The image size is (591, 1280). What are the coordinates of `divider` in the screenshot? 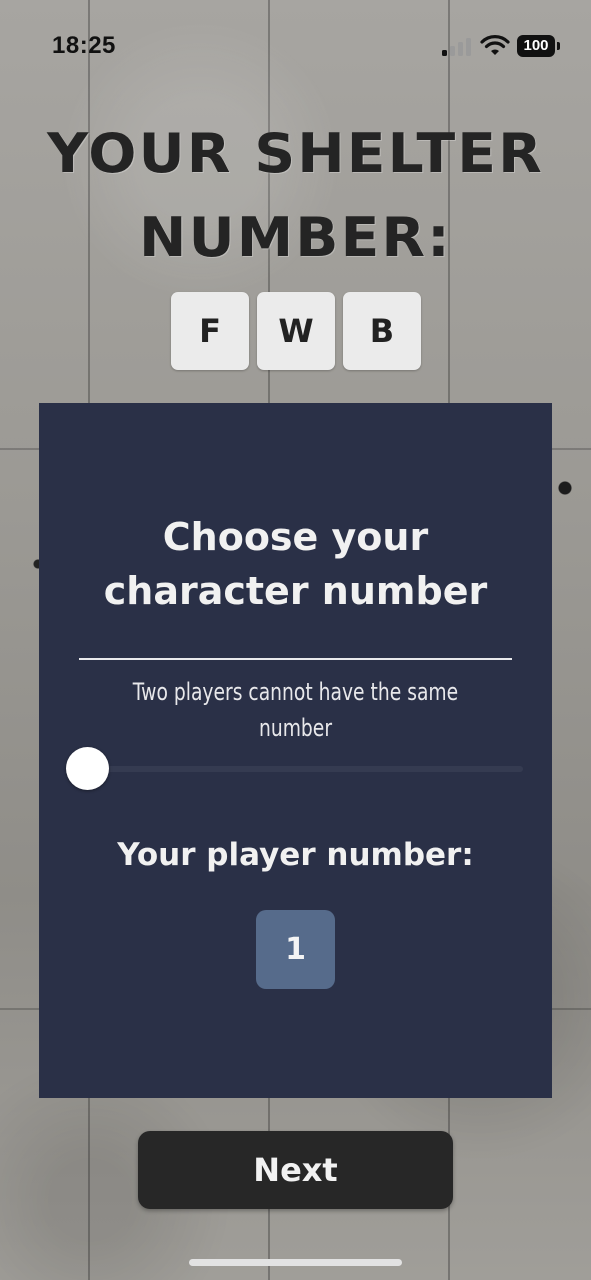 It's located at (295, 659).